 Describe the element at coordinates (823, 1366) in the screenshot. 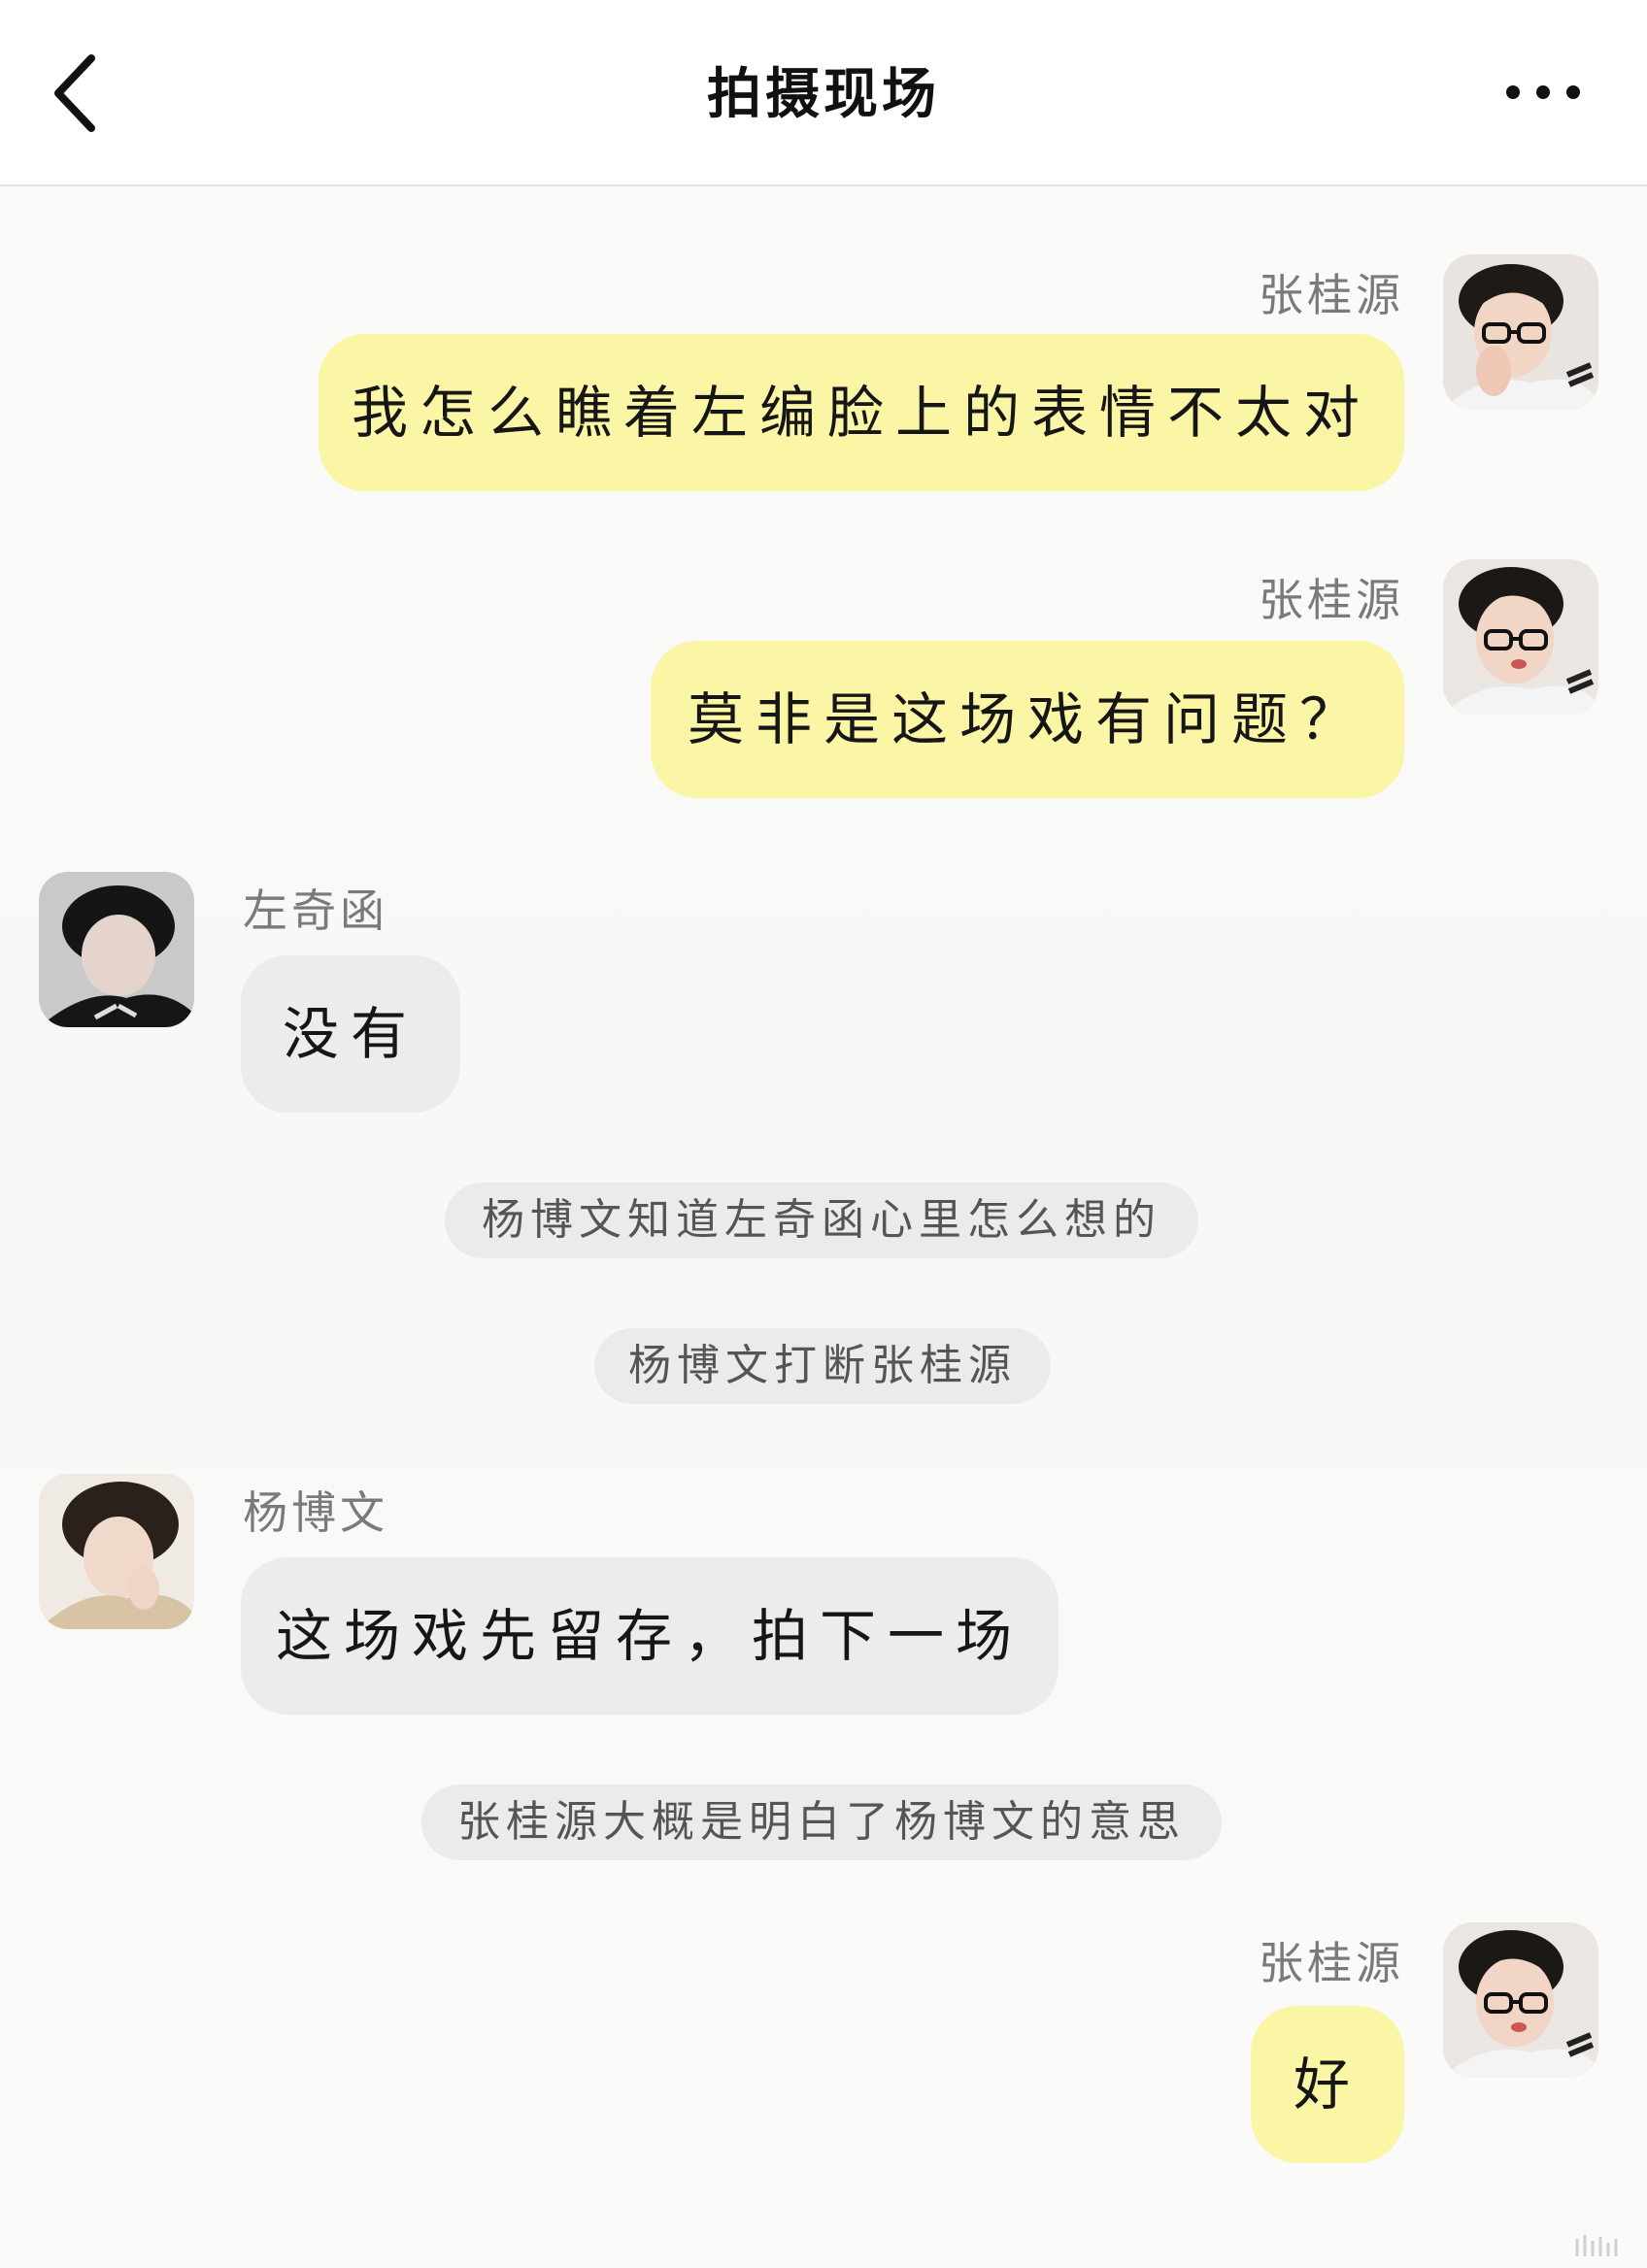

I see `system-notice: 杨博文打断张桂源` at that location.